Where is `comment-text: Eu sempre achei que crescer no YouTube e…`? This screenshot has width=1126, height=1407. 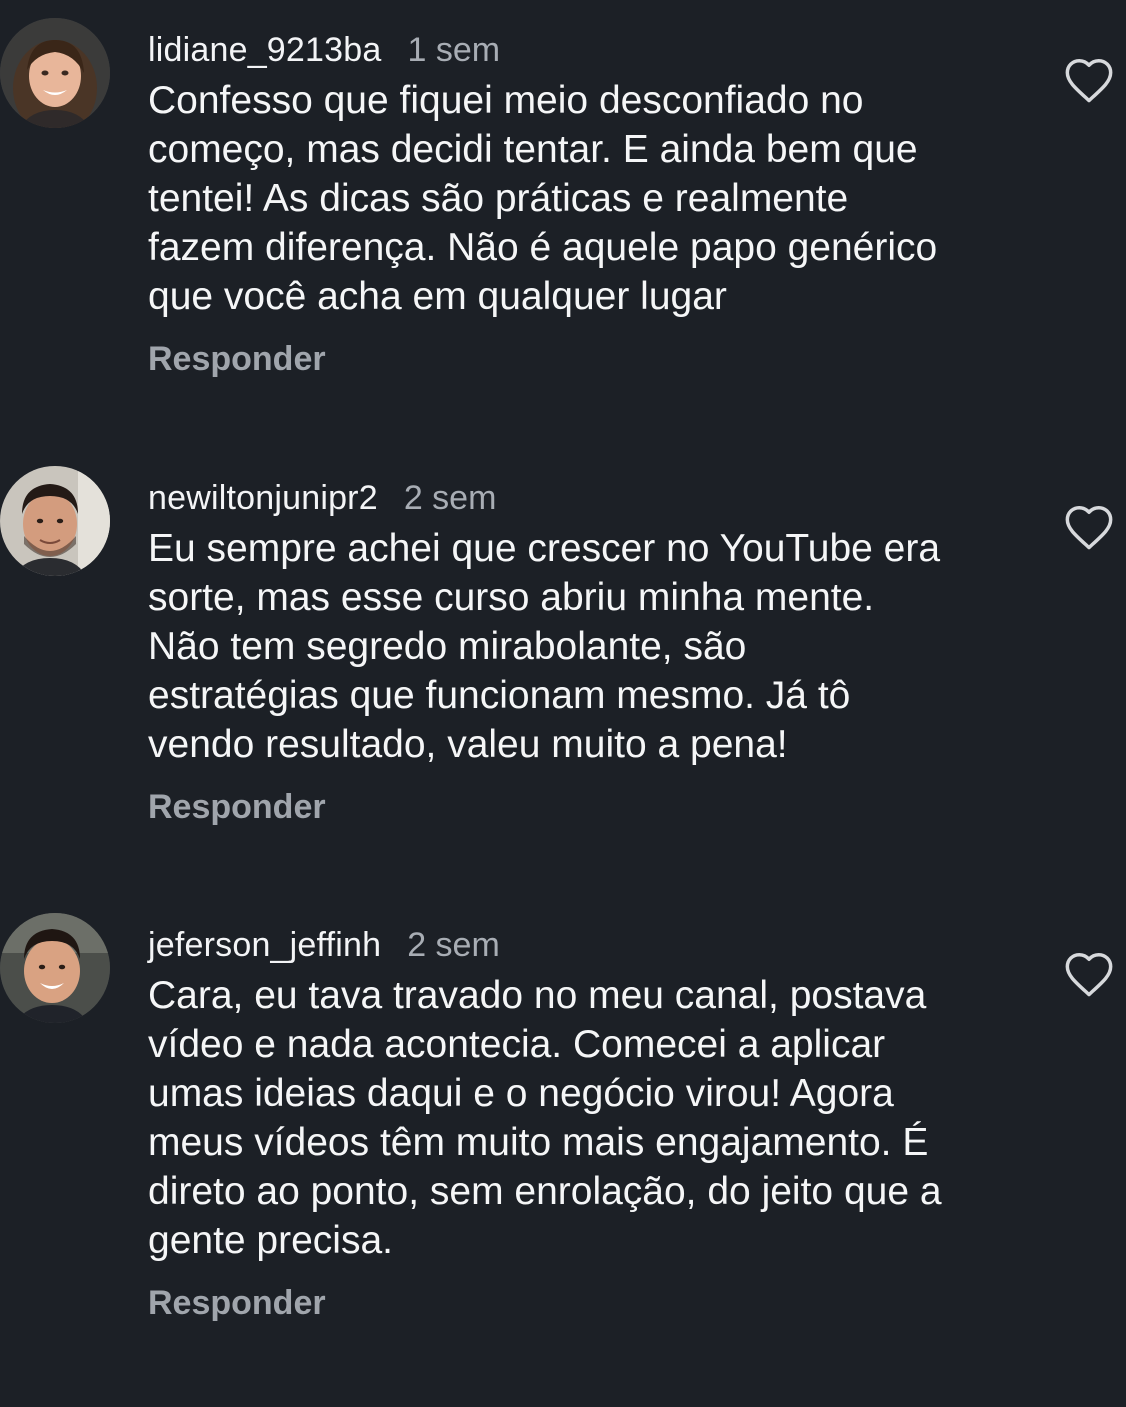 comment-text: Eu sempre achei que crescer no YouTube e… is located at coordinates (544, 646).